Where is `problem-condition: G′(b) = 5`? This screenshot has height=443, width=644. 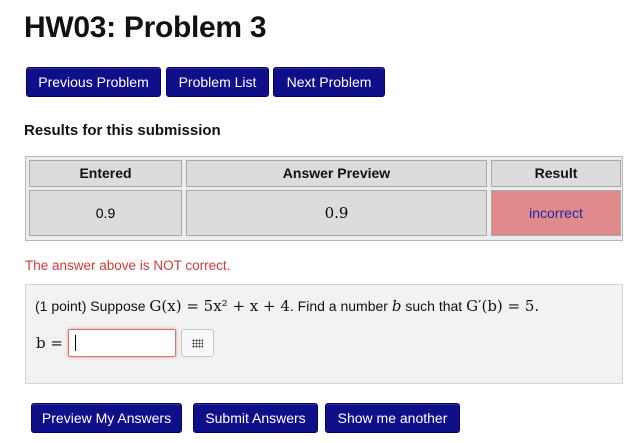 problem-condition: G′(b) = 5 is located at coordinates (500, 306).